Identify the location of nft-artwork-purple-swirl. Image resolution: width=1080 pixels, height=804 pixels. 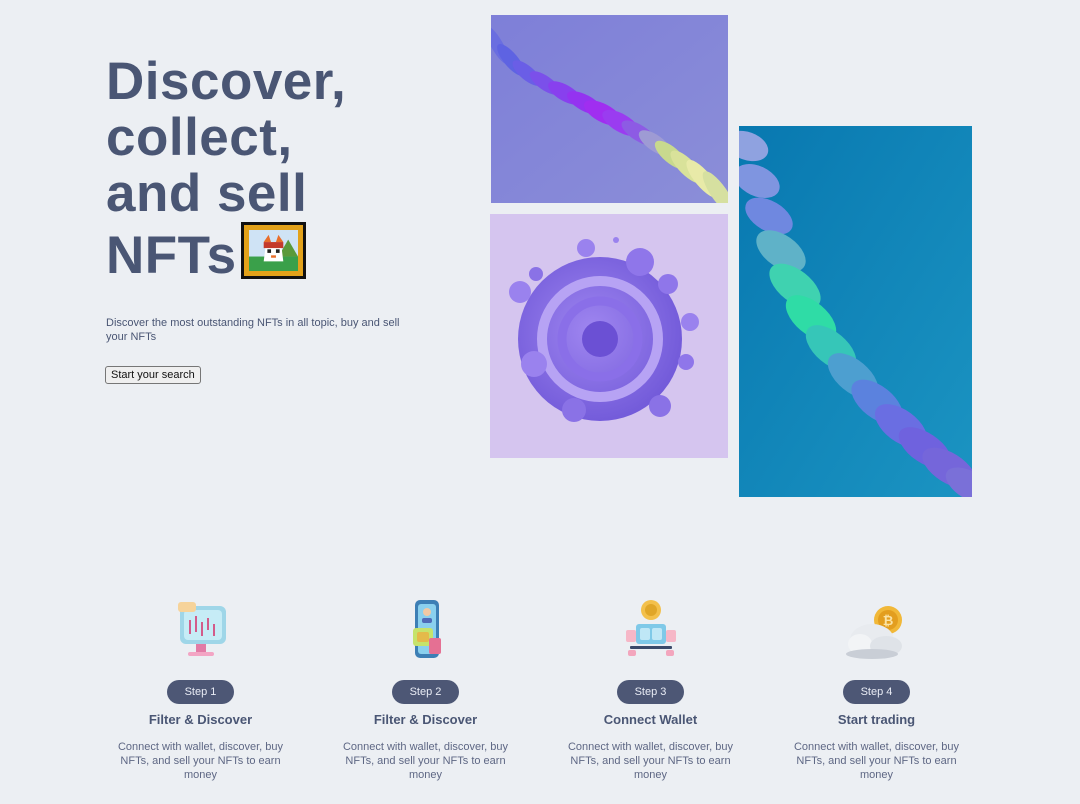
(609, 336).